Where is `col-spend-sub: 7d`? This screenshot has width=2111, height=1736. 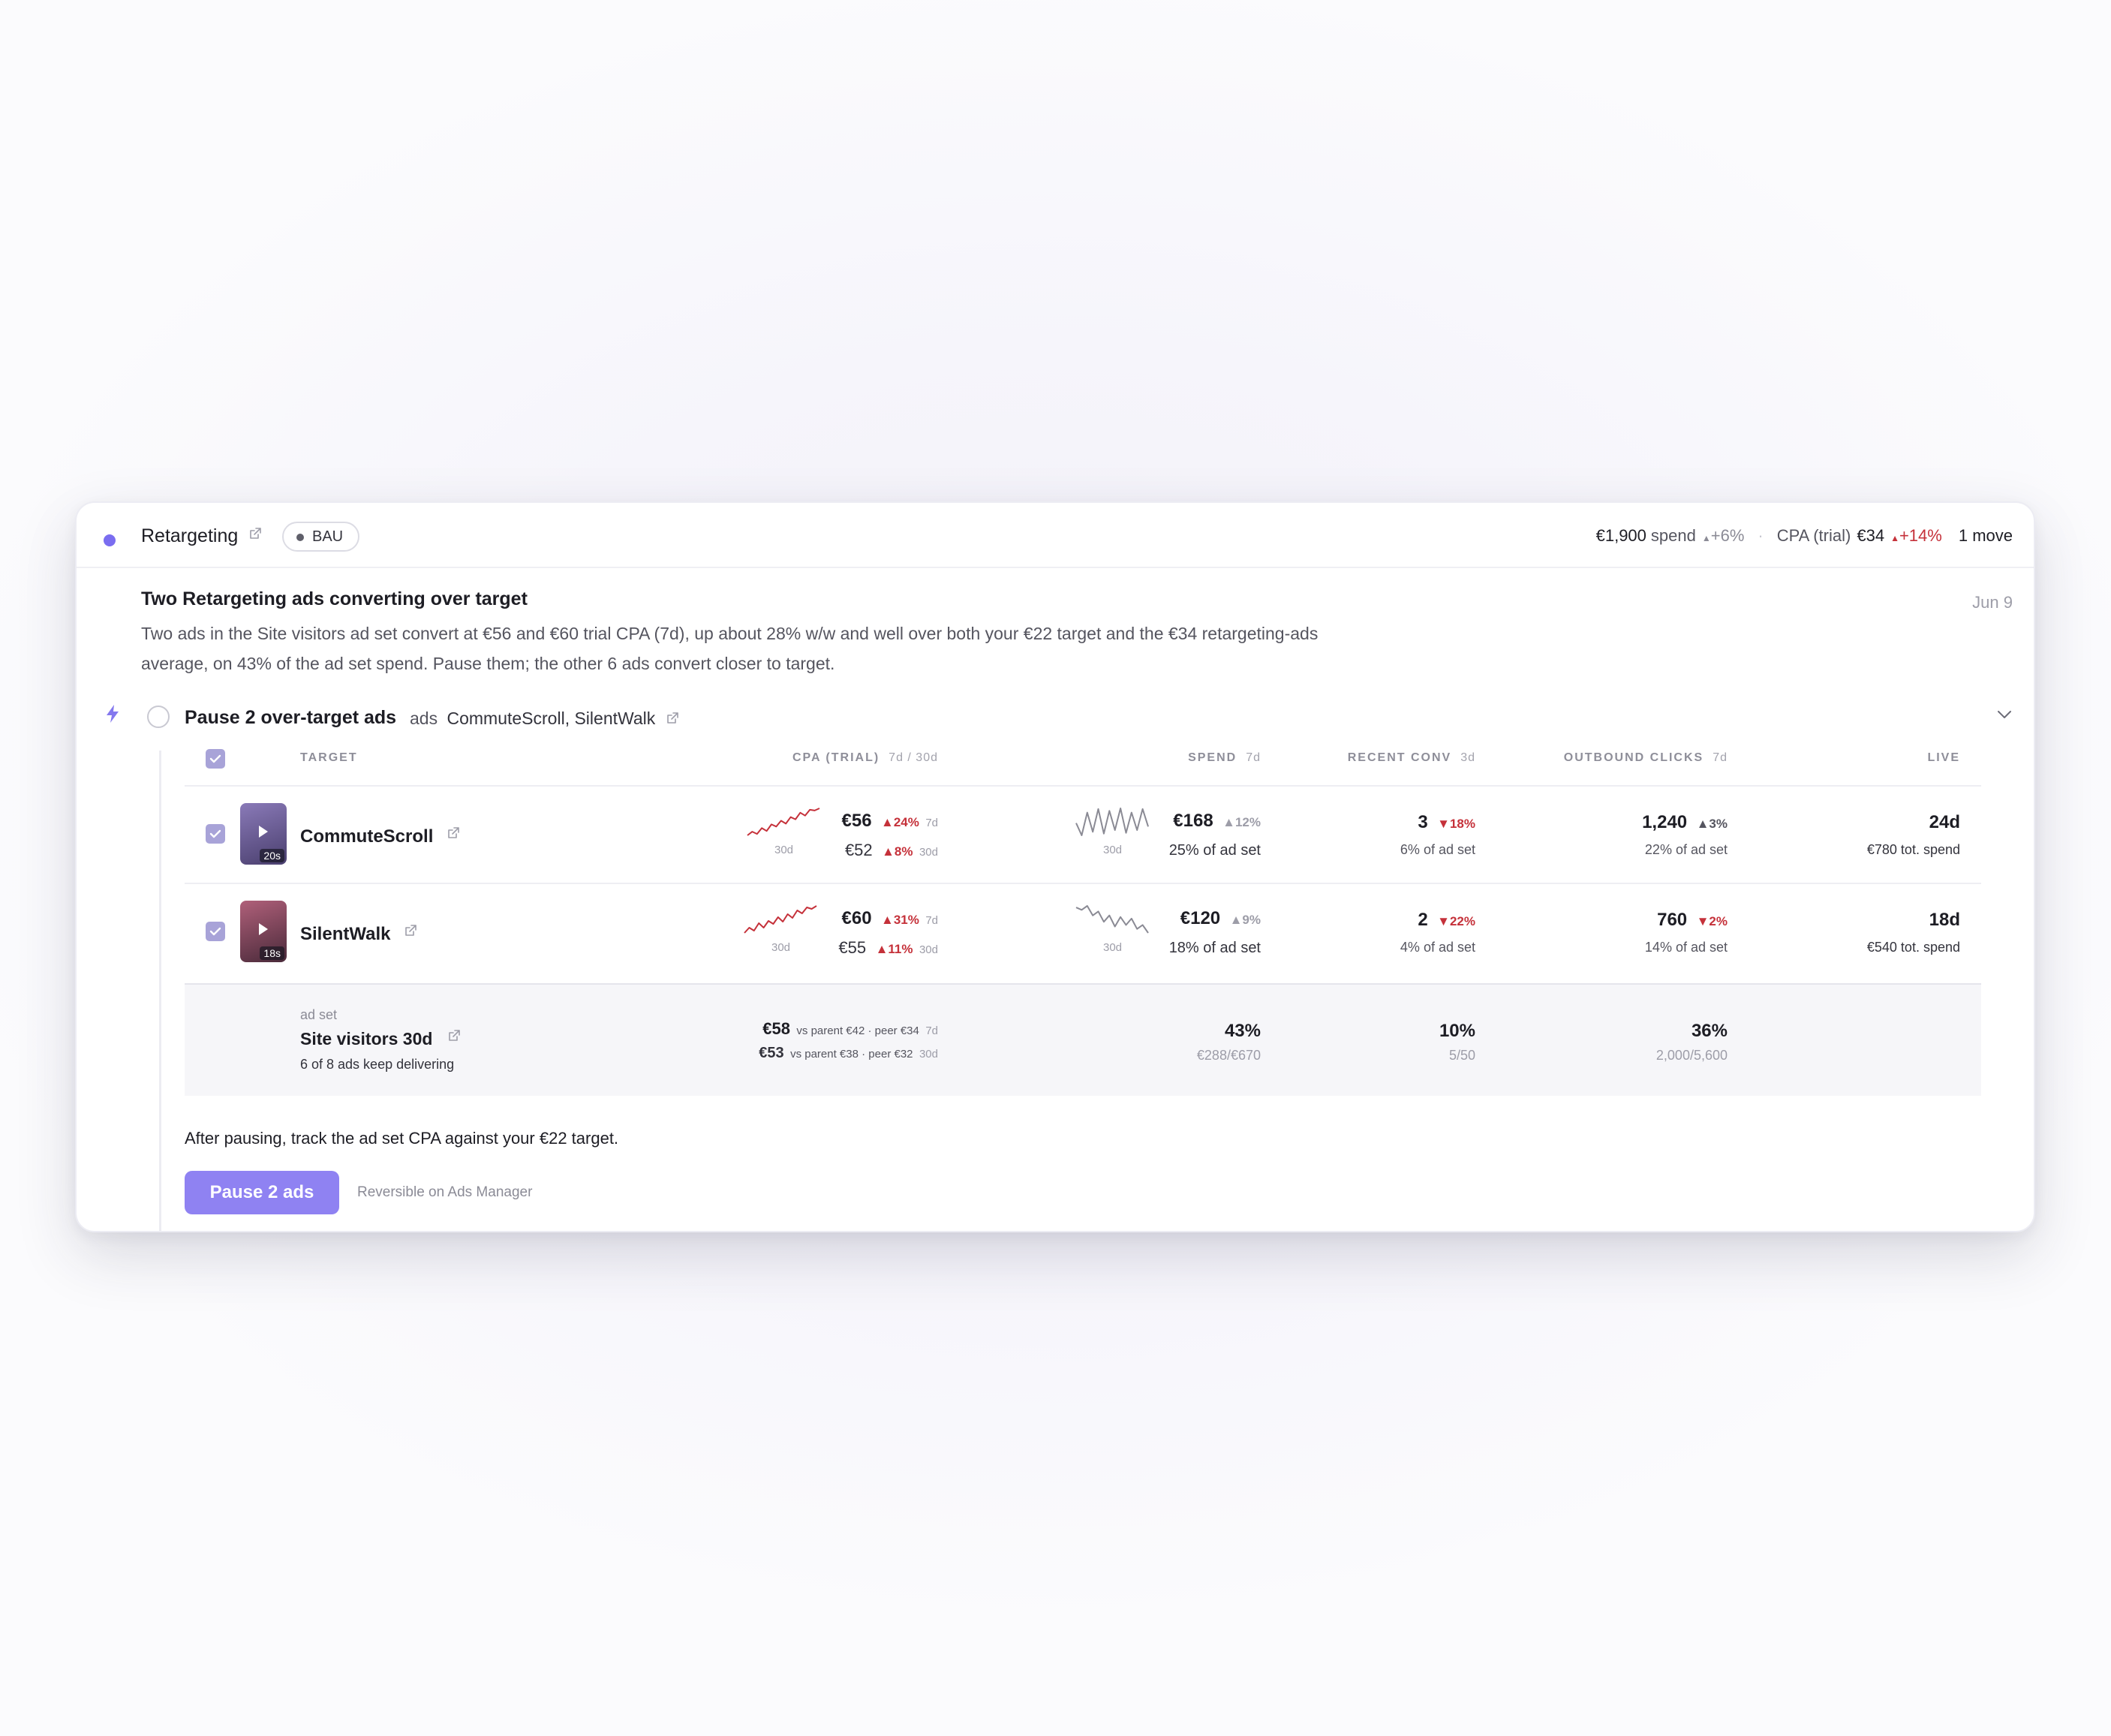 col-spend-sub: 7d is located at coordinates (1253, 757).